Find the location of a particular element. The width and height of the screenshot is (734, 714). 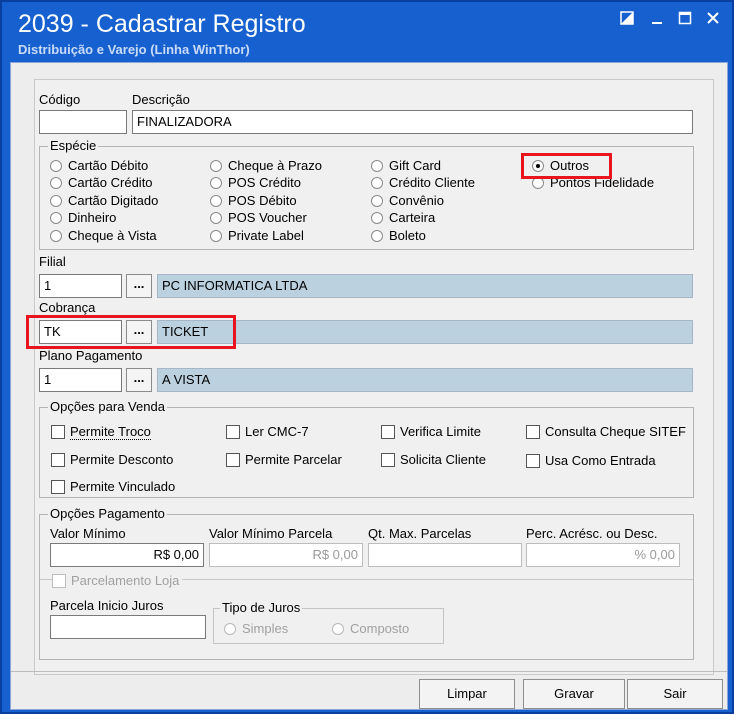

radio-boleto: Boleto is located at coordinates (398, 235).